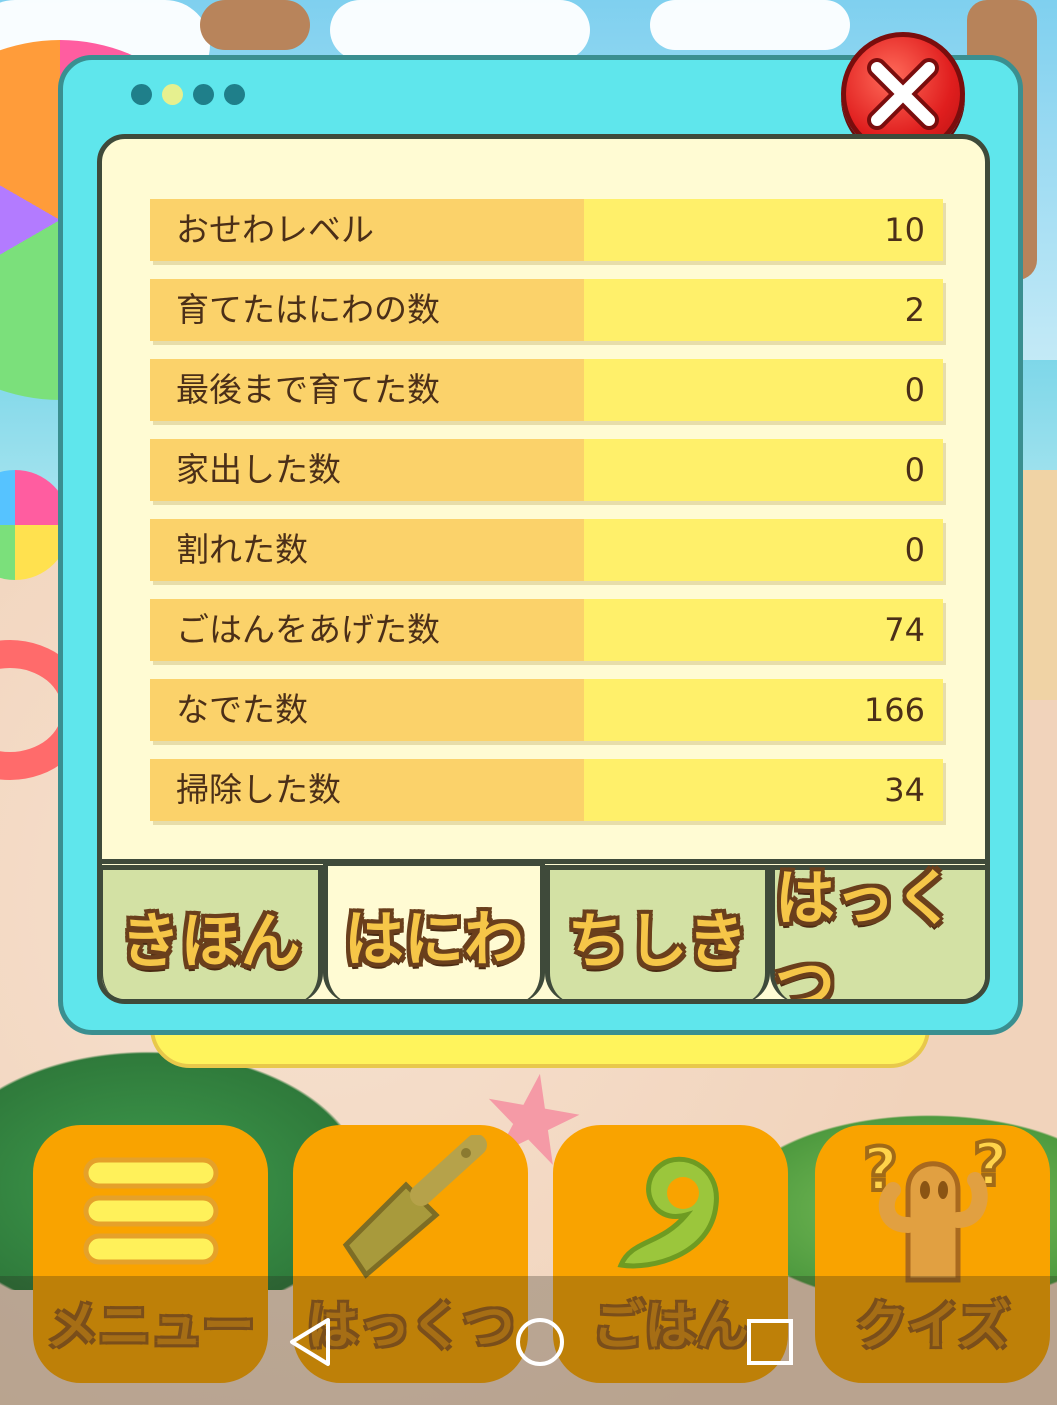  What do you see at coordinates (172, 94) in the screenshot?
I see `page-dot-active` at bounding box center [172, 94].